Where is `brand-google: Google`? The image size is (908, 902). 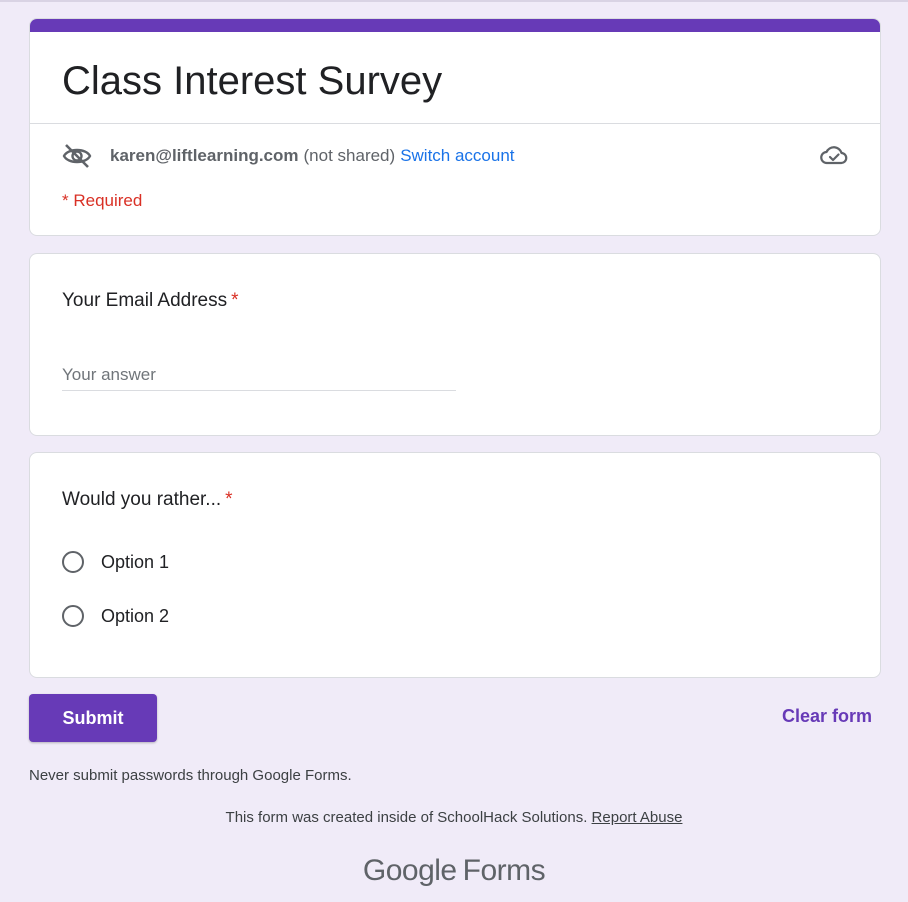 brand-google: Google is located at coordinates (409, 870).